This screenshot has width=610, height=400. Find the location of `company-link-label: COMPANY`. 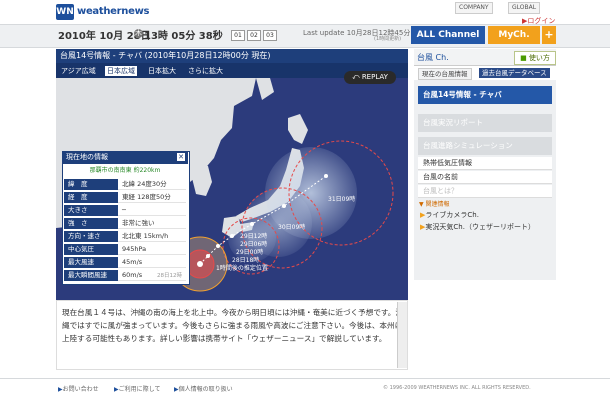

company-link-label: COMPANY is located at coordinates (474, 7).